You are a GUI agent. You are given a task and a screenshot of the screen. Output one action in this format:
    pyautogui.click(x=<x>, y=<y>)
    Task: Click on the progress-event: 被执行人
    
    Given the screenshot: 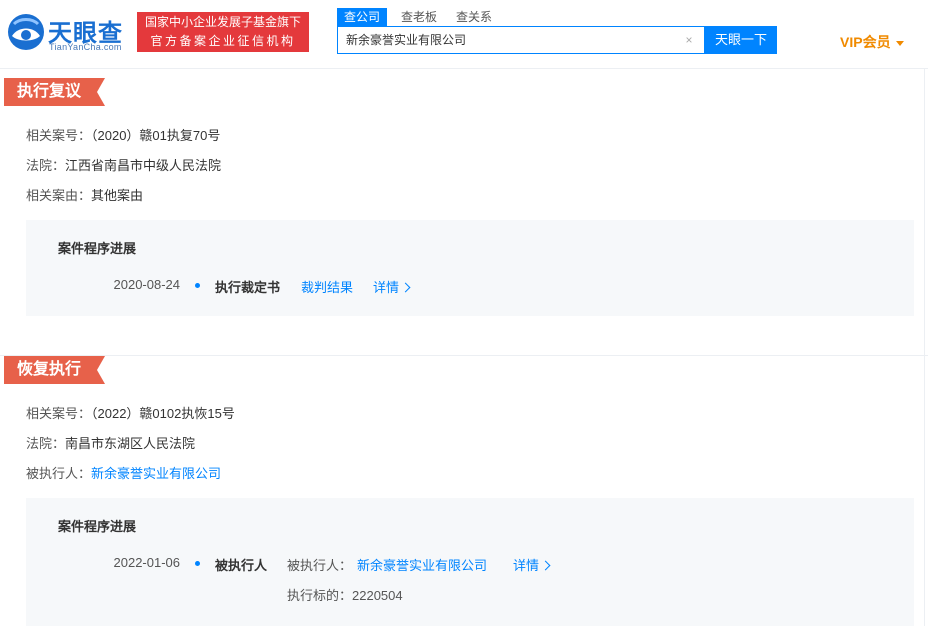 What is the action you would take?
    pyautogui.click(x=241, y=565)
    